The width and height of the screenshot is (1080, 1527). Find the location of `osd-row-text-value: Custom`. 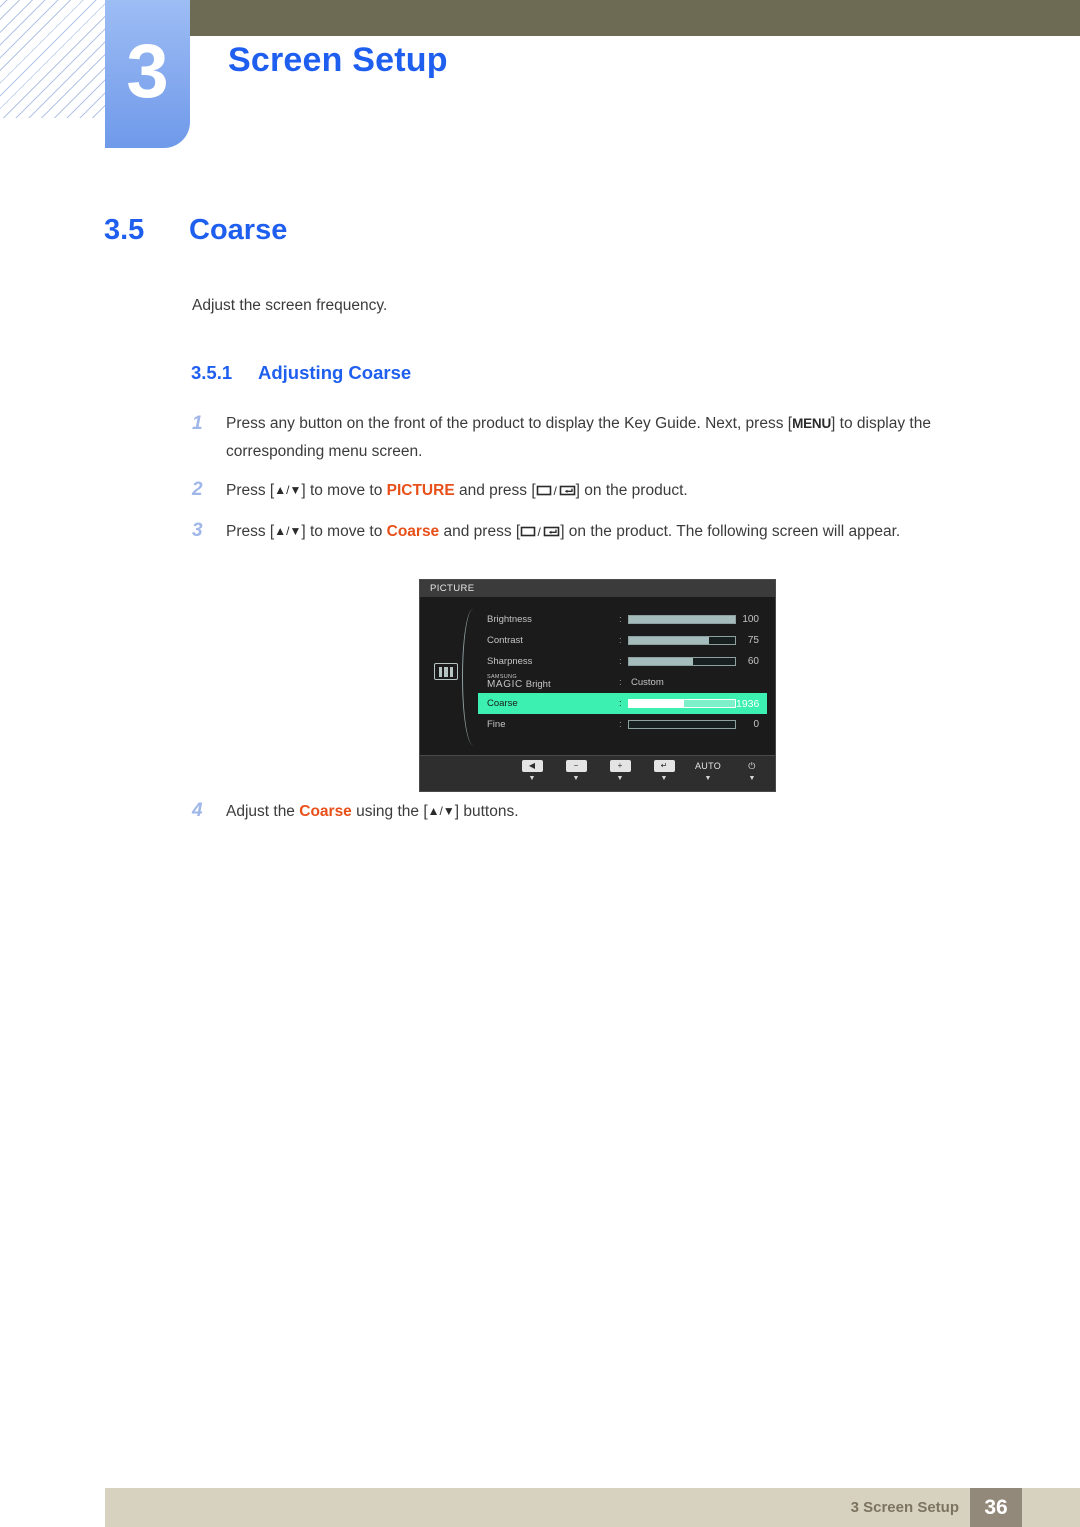

osd-row-text-value: Custom is located at coordinates (647, 682).